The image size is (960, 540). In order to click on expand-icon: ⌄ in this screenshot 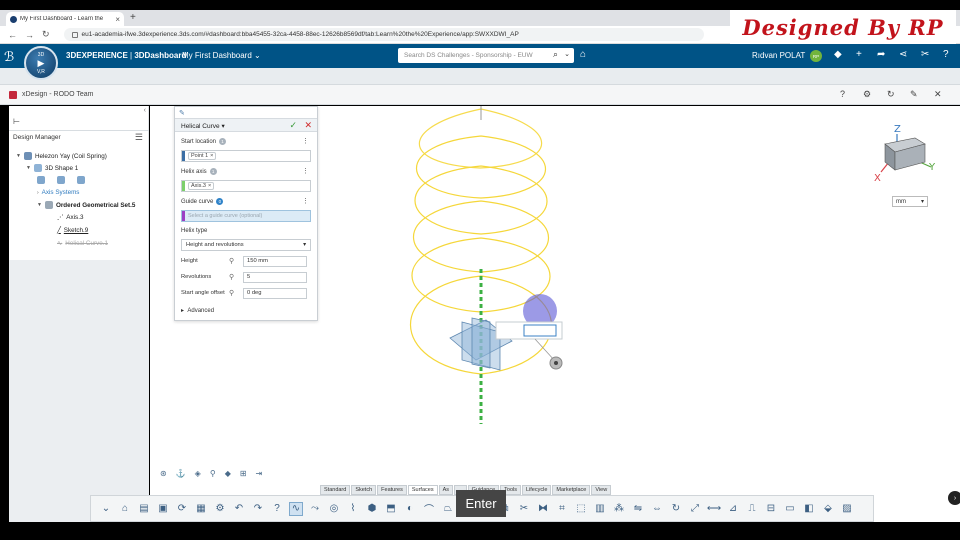, I will do `click(106, 509)`.